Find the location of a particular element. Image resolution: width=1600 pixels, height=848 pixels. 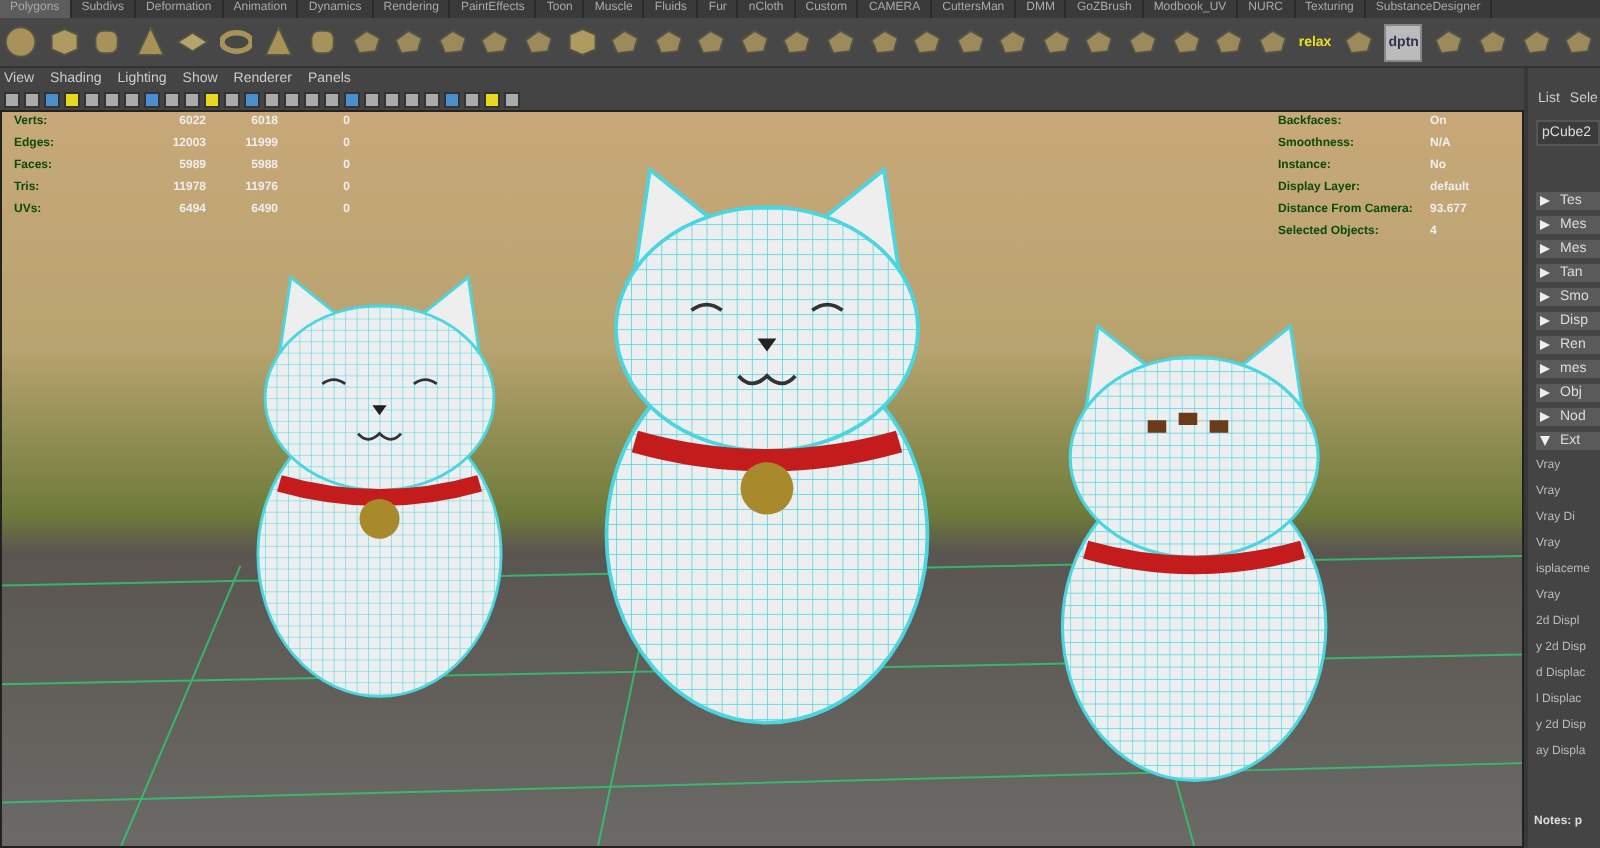

torus-icon is located at coordinates (236, 42).